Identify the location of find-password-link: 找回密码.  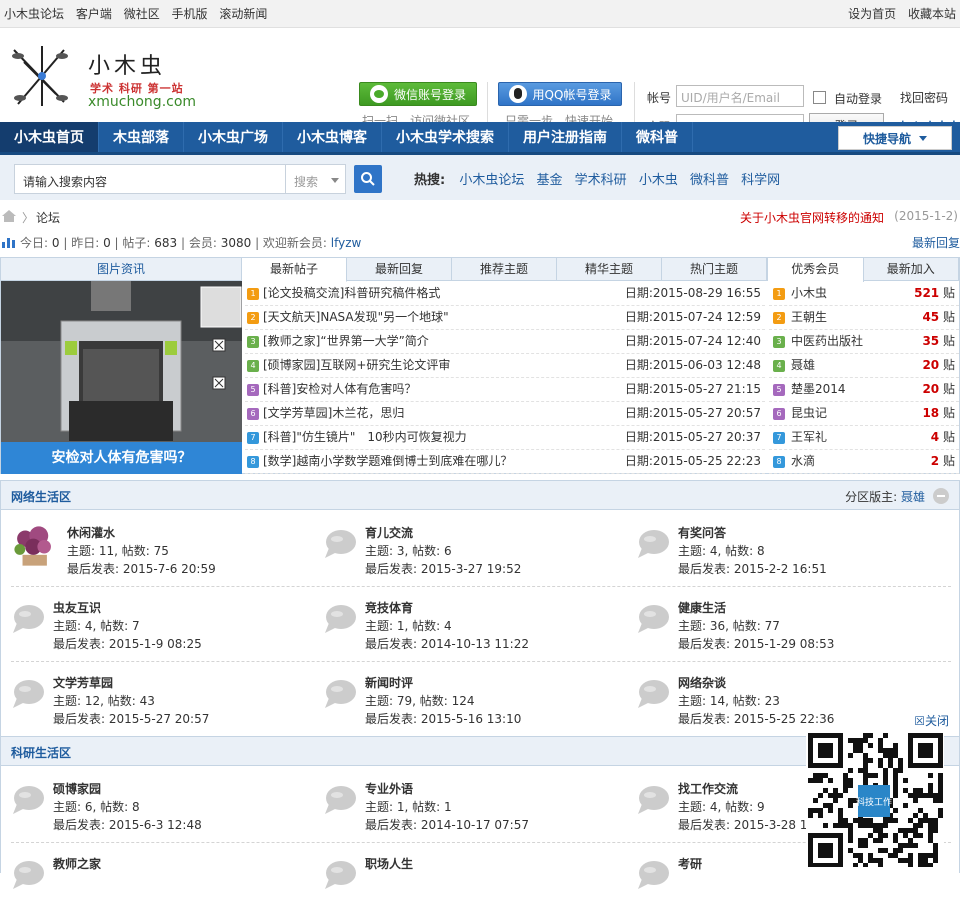
(924, 97).